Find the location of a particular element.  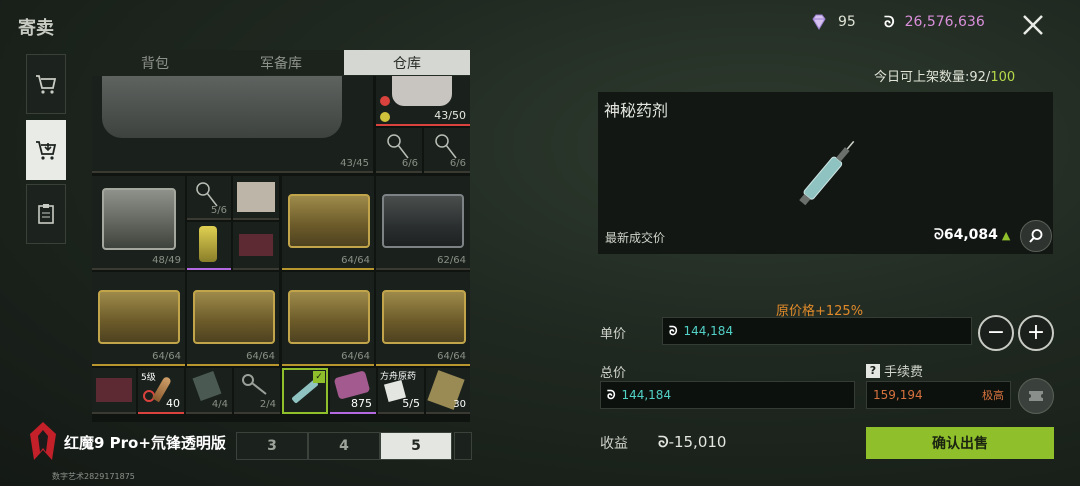

slot-count: 875 is located at coordinates (361, 403).